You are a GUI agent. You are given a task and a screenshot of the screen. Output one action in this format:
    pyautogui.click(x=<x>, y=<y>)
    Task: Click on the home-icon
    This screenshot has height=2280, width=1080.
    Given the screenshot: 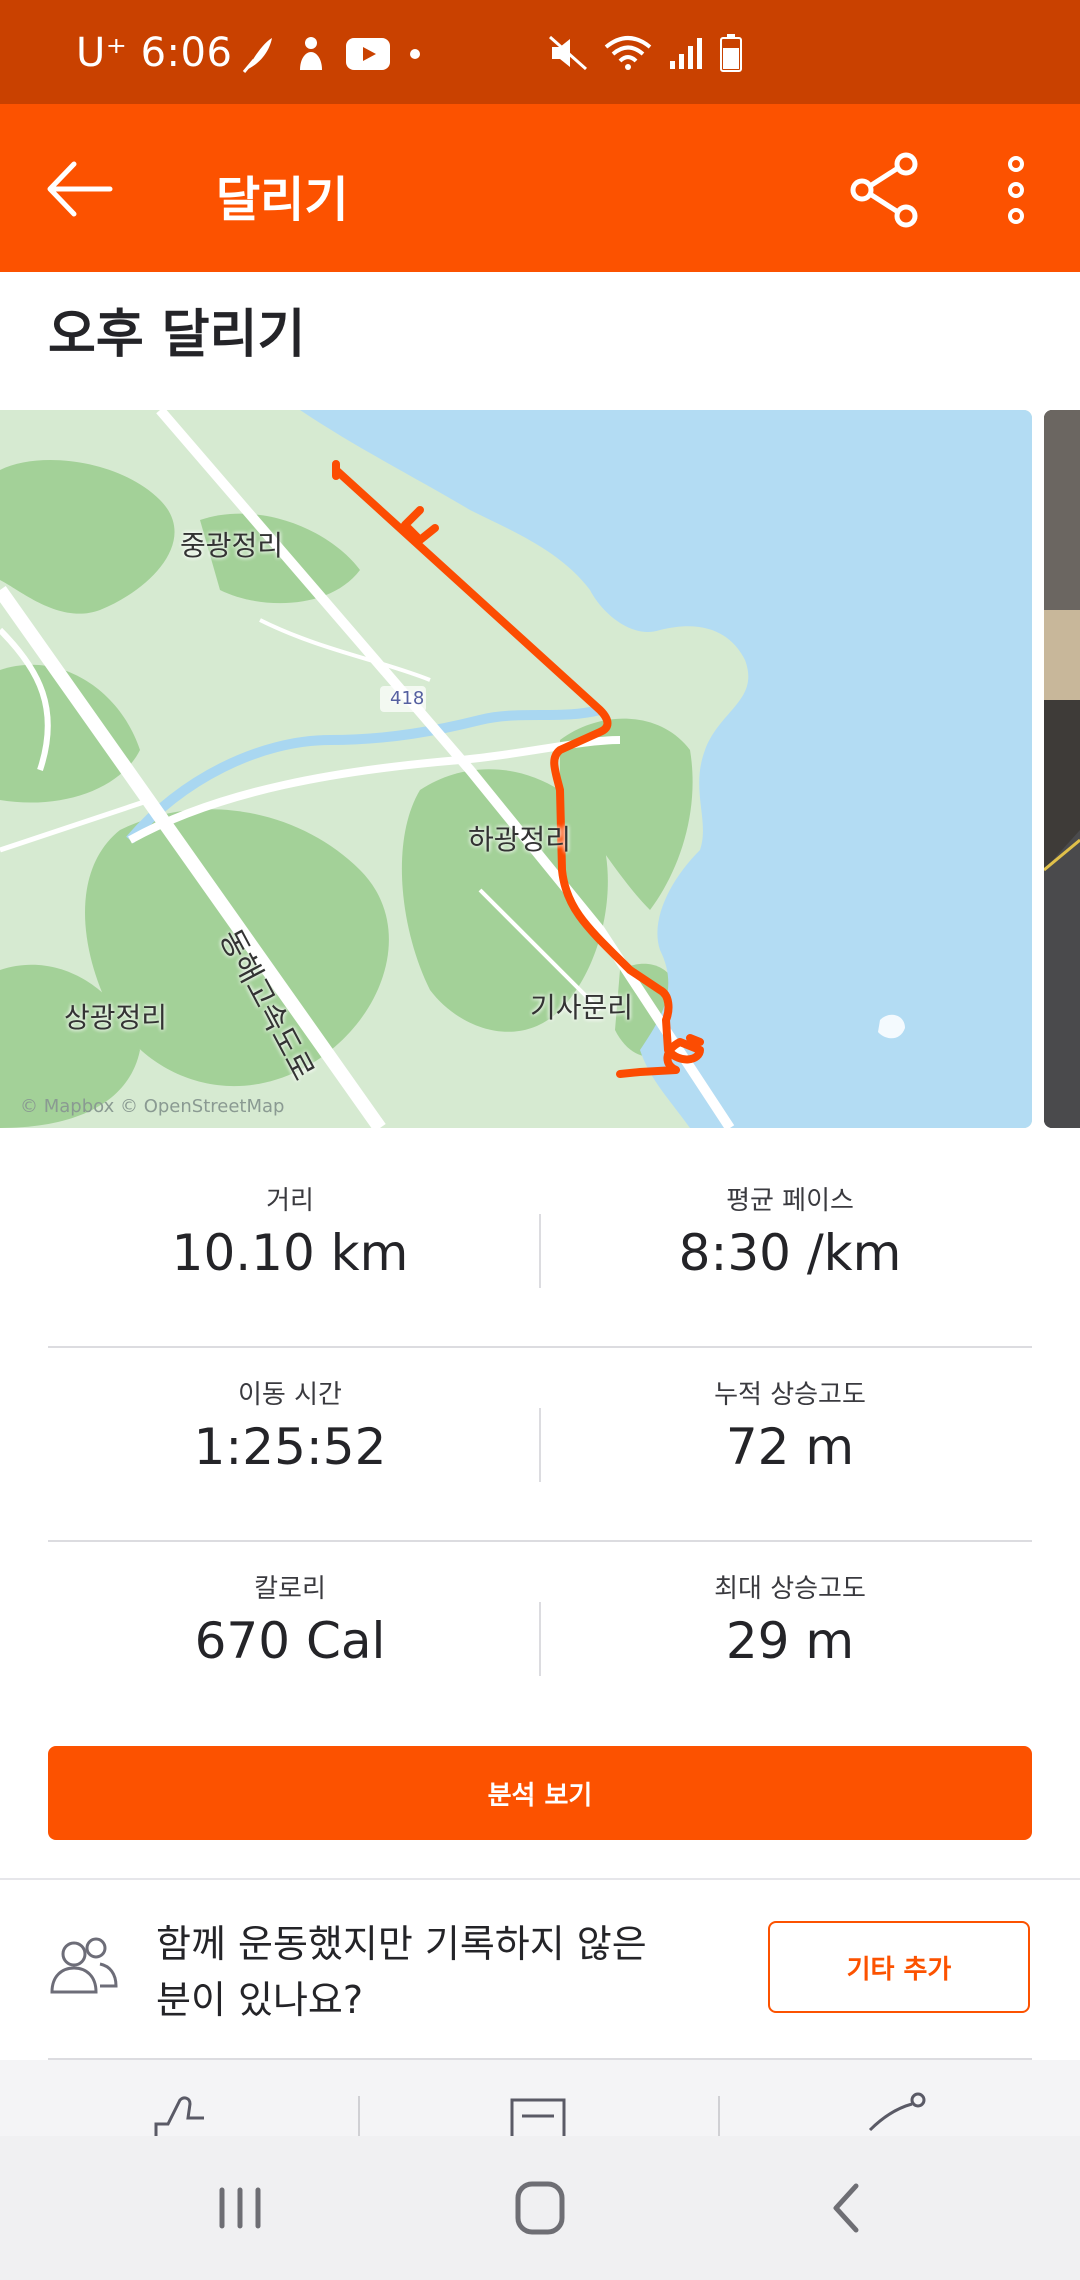 What is the action you would take?
    pyautogui.click(x=540, y=2208)
    